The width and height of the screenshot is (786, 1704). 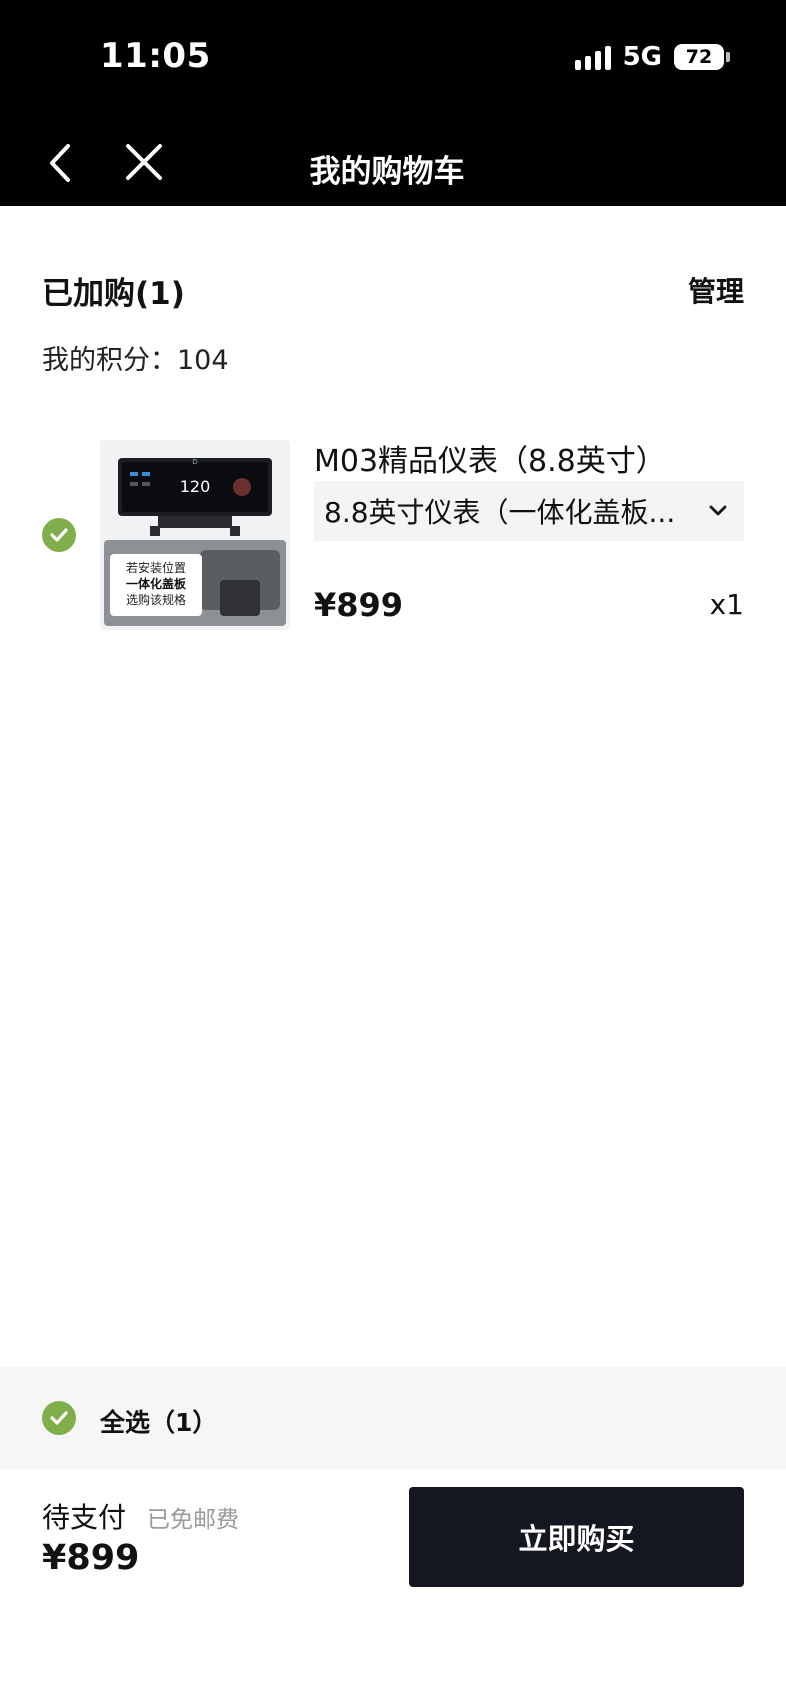 What do you see at coordinates (716, 290) in the screenshot?
I see `manage-button: 管理` at bounding box center [716, 290].